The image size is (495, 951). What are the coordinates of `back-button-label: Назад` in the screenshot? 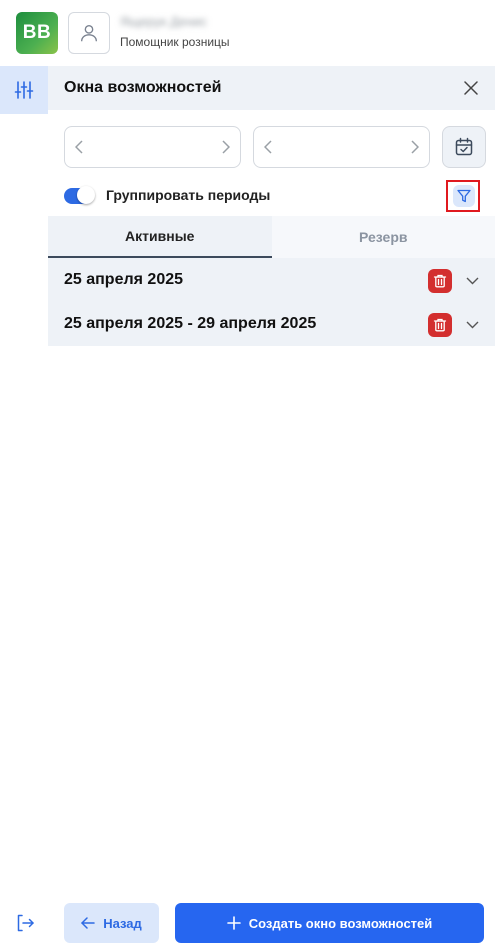 It's located at (122, 923).